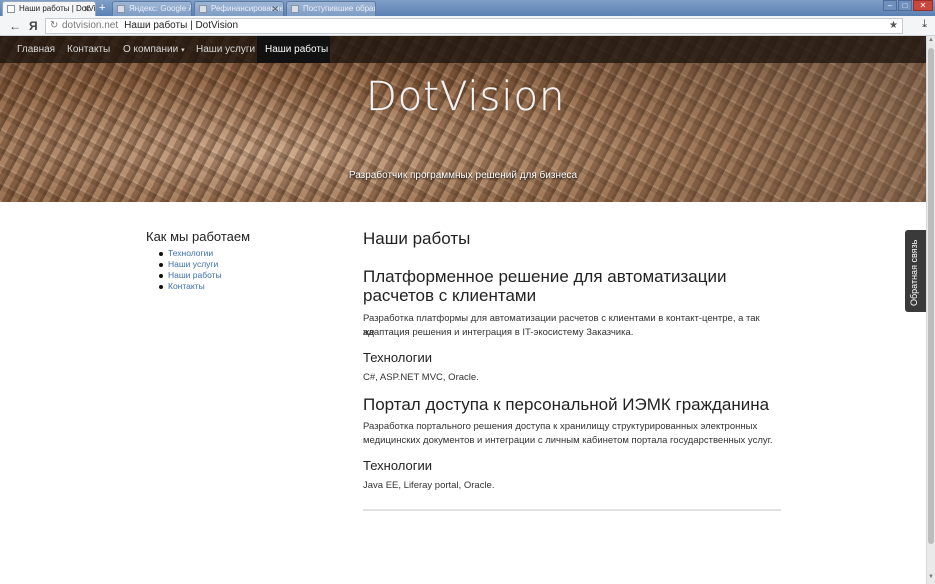 The image size is (935, 584). Describe the element at coordinates (36, 49) in the screenshot. I see `nav-item-home: Главная` at that location.